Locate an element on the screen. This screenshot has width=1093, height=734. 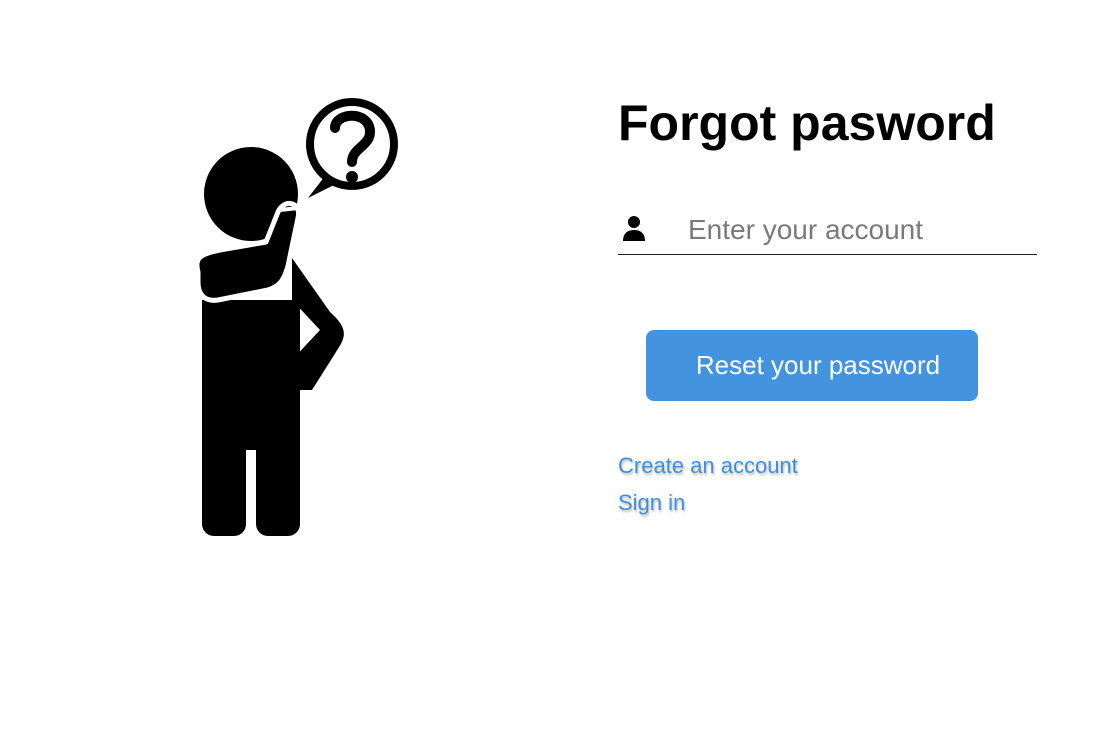
user-icon is located at coordinates (634, 228).